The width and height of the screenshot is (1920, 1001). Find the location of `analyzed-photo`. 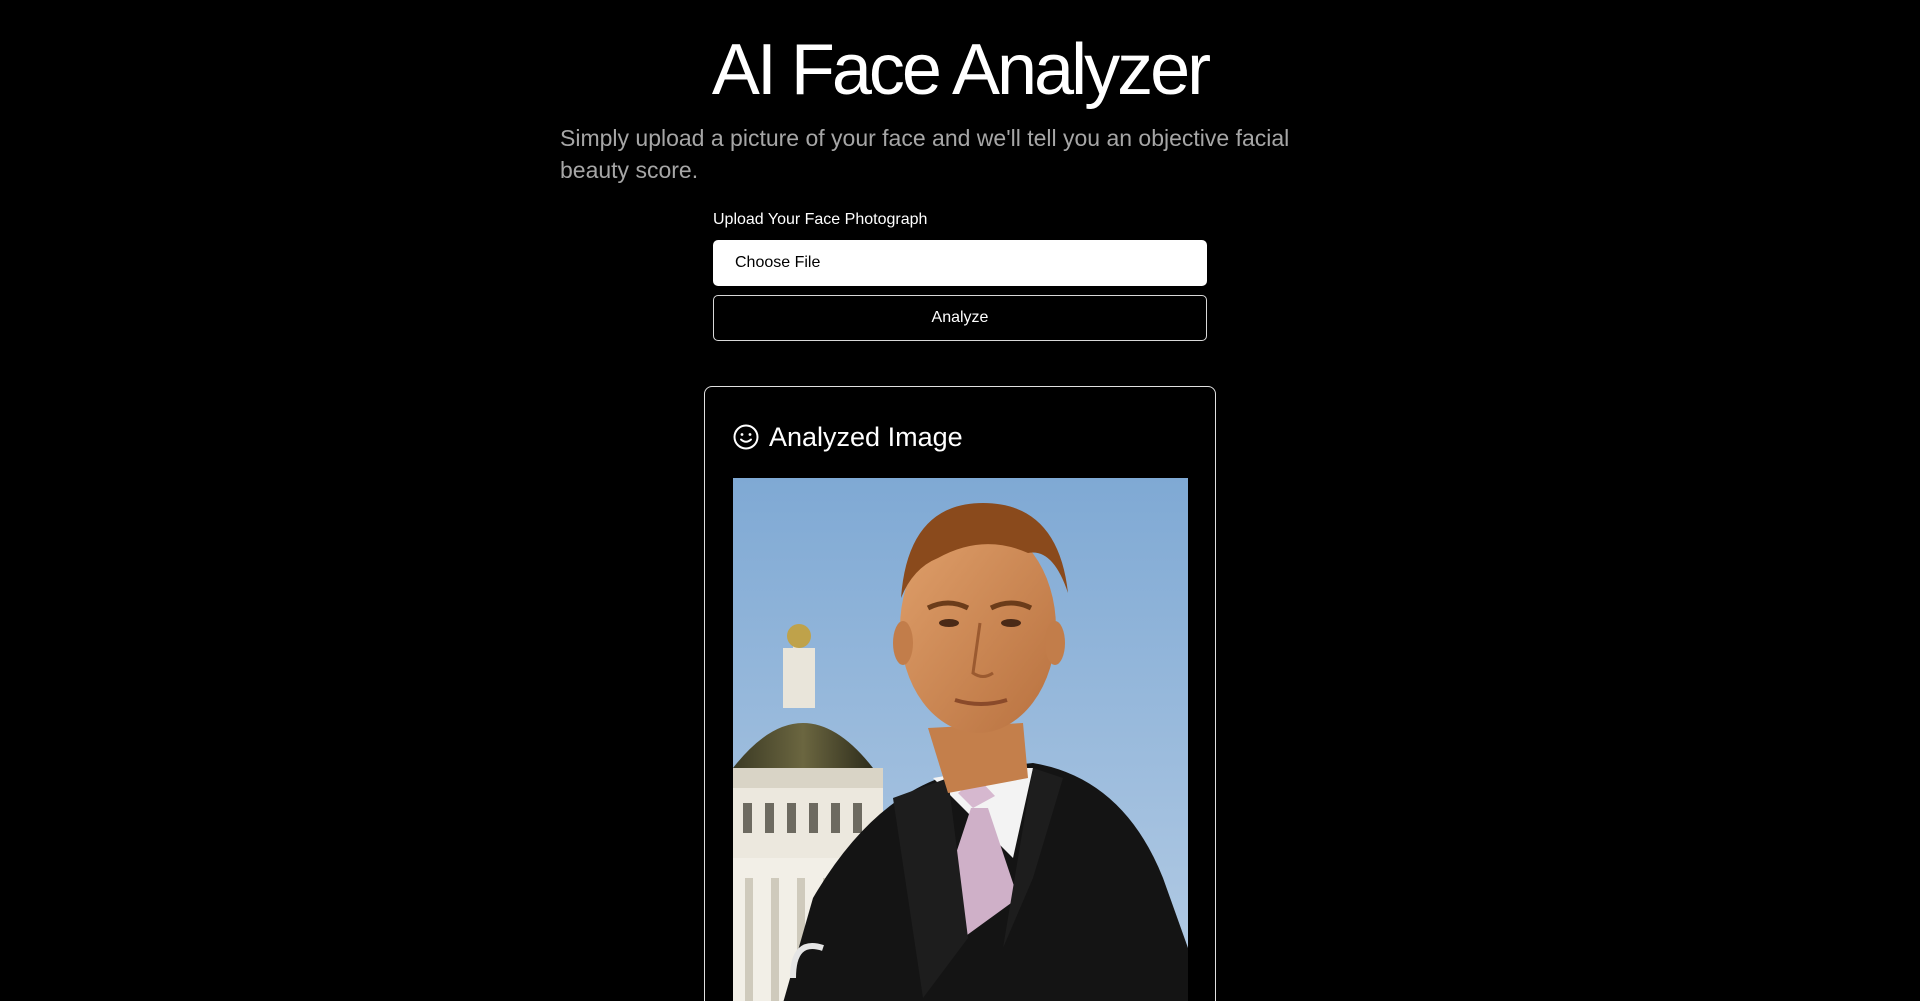

analyzed-photo is located at coordinates (960, 739).